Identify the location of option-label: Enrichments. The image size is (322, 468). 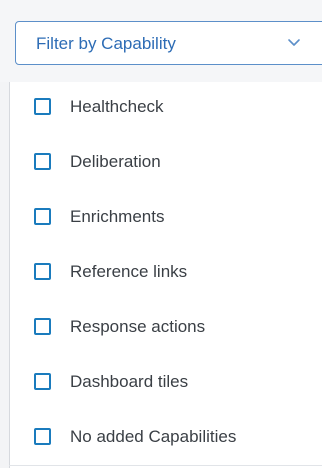
(117, 216).